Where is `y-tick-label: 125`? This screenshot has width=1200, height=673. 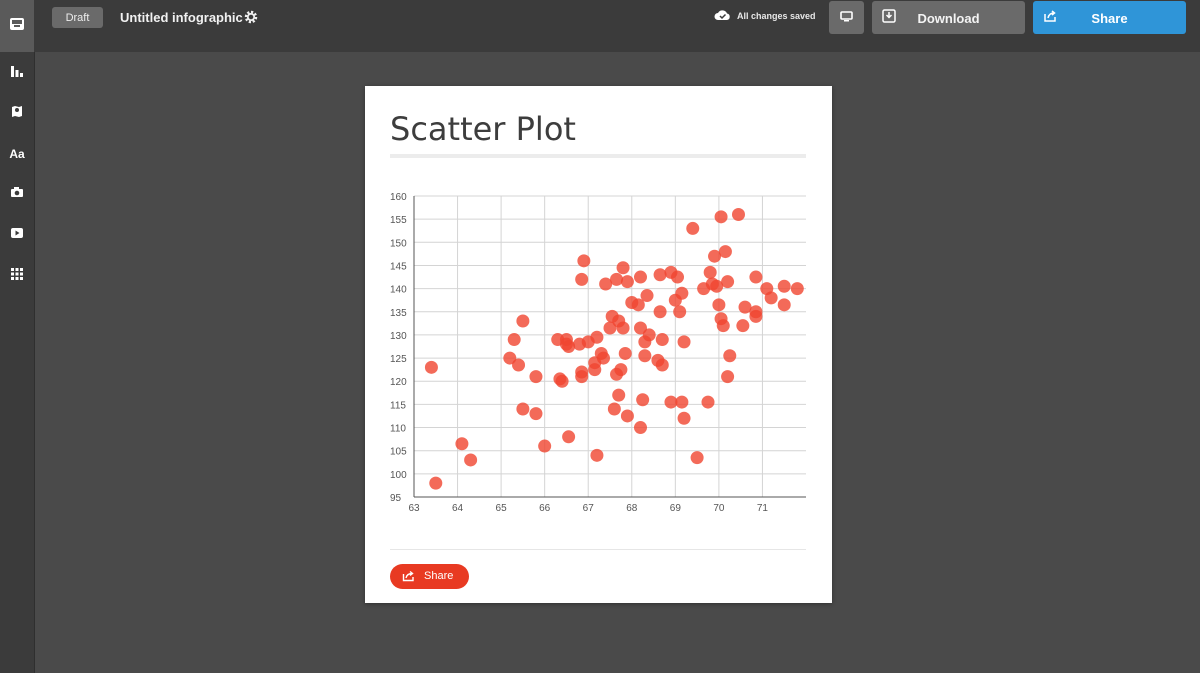
y-tick-label: 125 is located at coordinates (398, 359).